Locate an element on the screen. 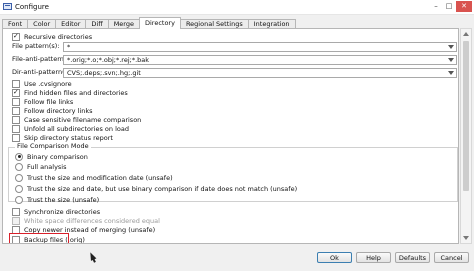 Image resolution: width=474 pixels, height=271 pixels. unfold-subdirectories-label: Unfold all subdirectories on load is located at coordinates (76, 128).